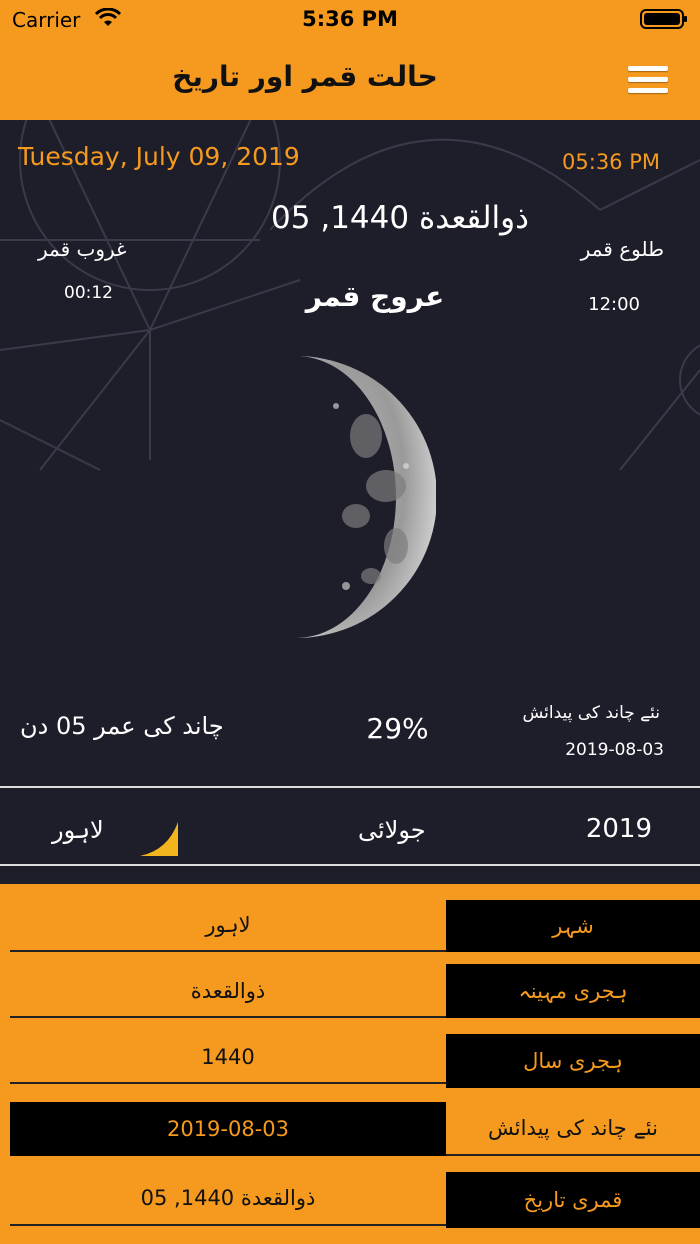 This screenshot has height=1244, width=700. What do you see at coordinates (663, 19) in the screenshot?
I see `battery-icon` at bounding box center [663, 19].